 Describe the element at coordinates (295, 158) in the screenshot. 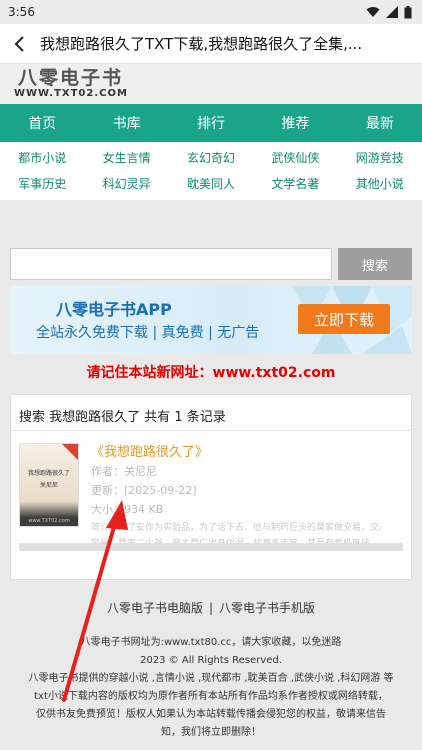

I see `category-link: 武侠仙侠` at that location.